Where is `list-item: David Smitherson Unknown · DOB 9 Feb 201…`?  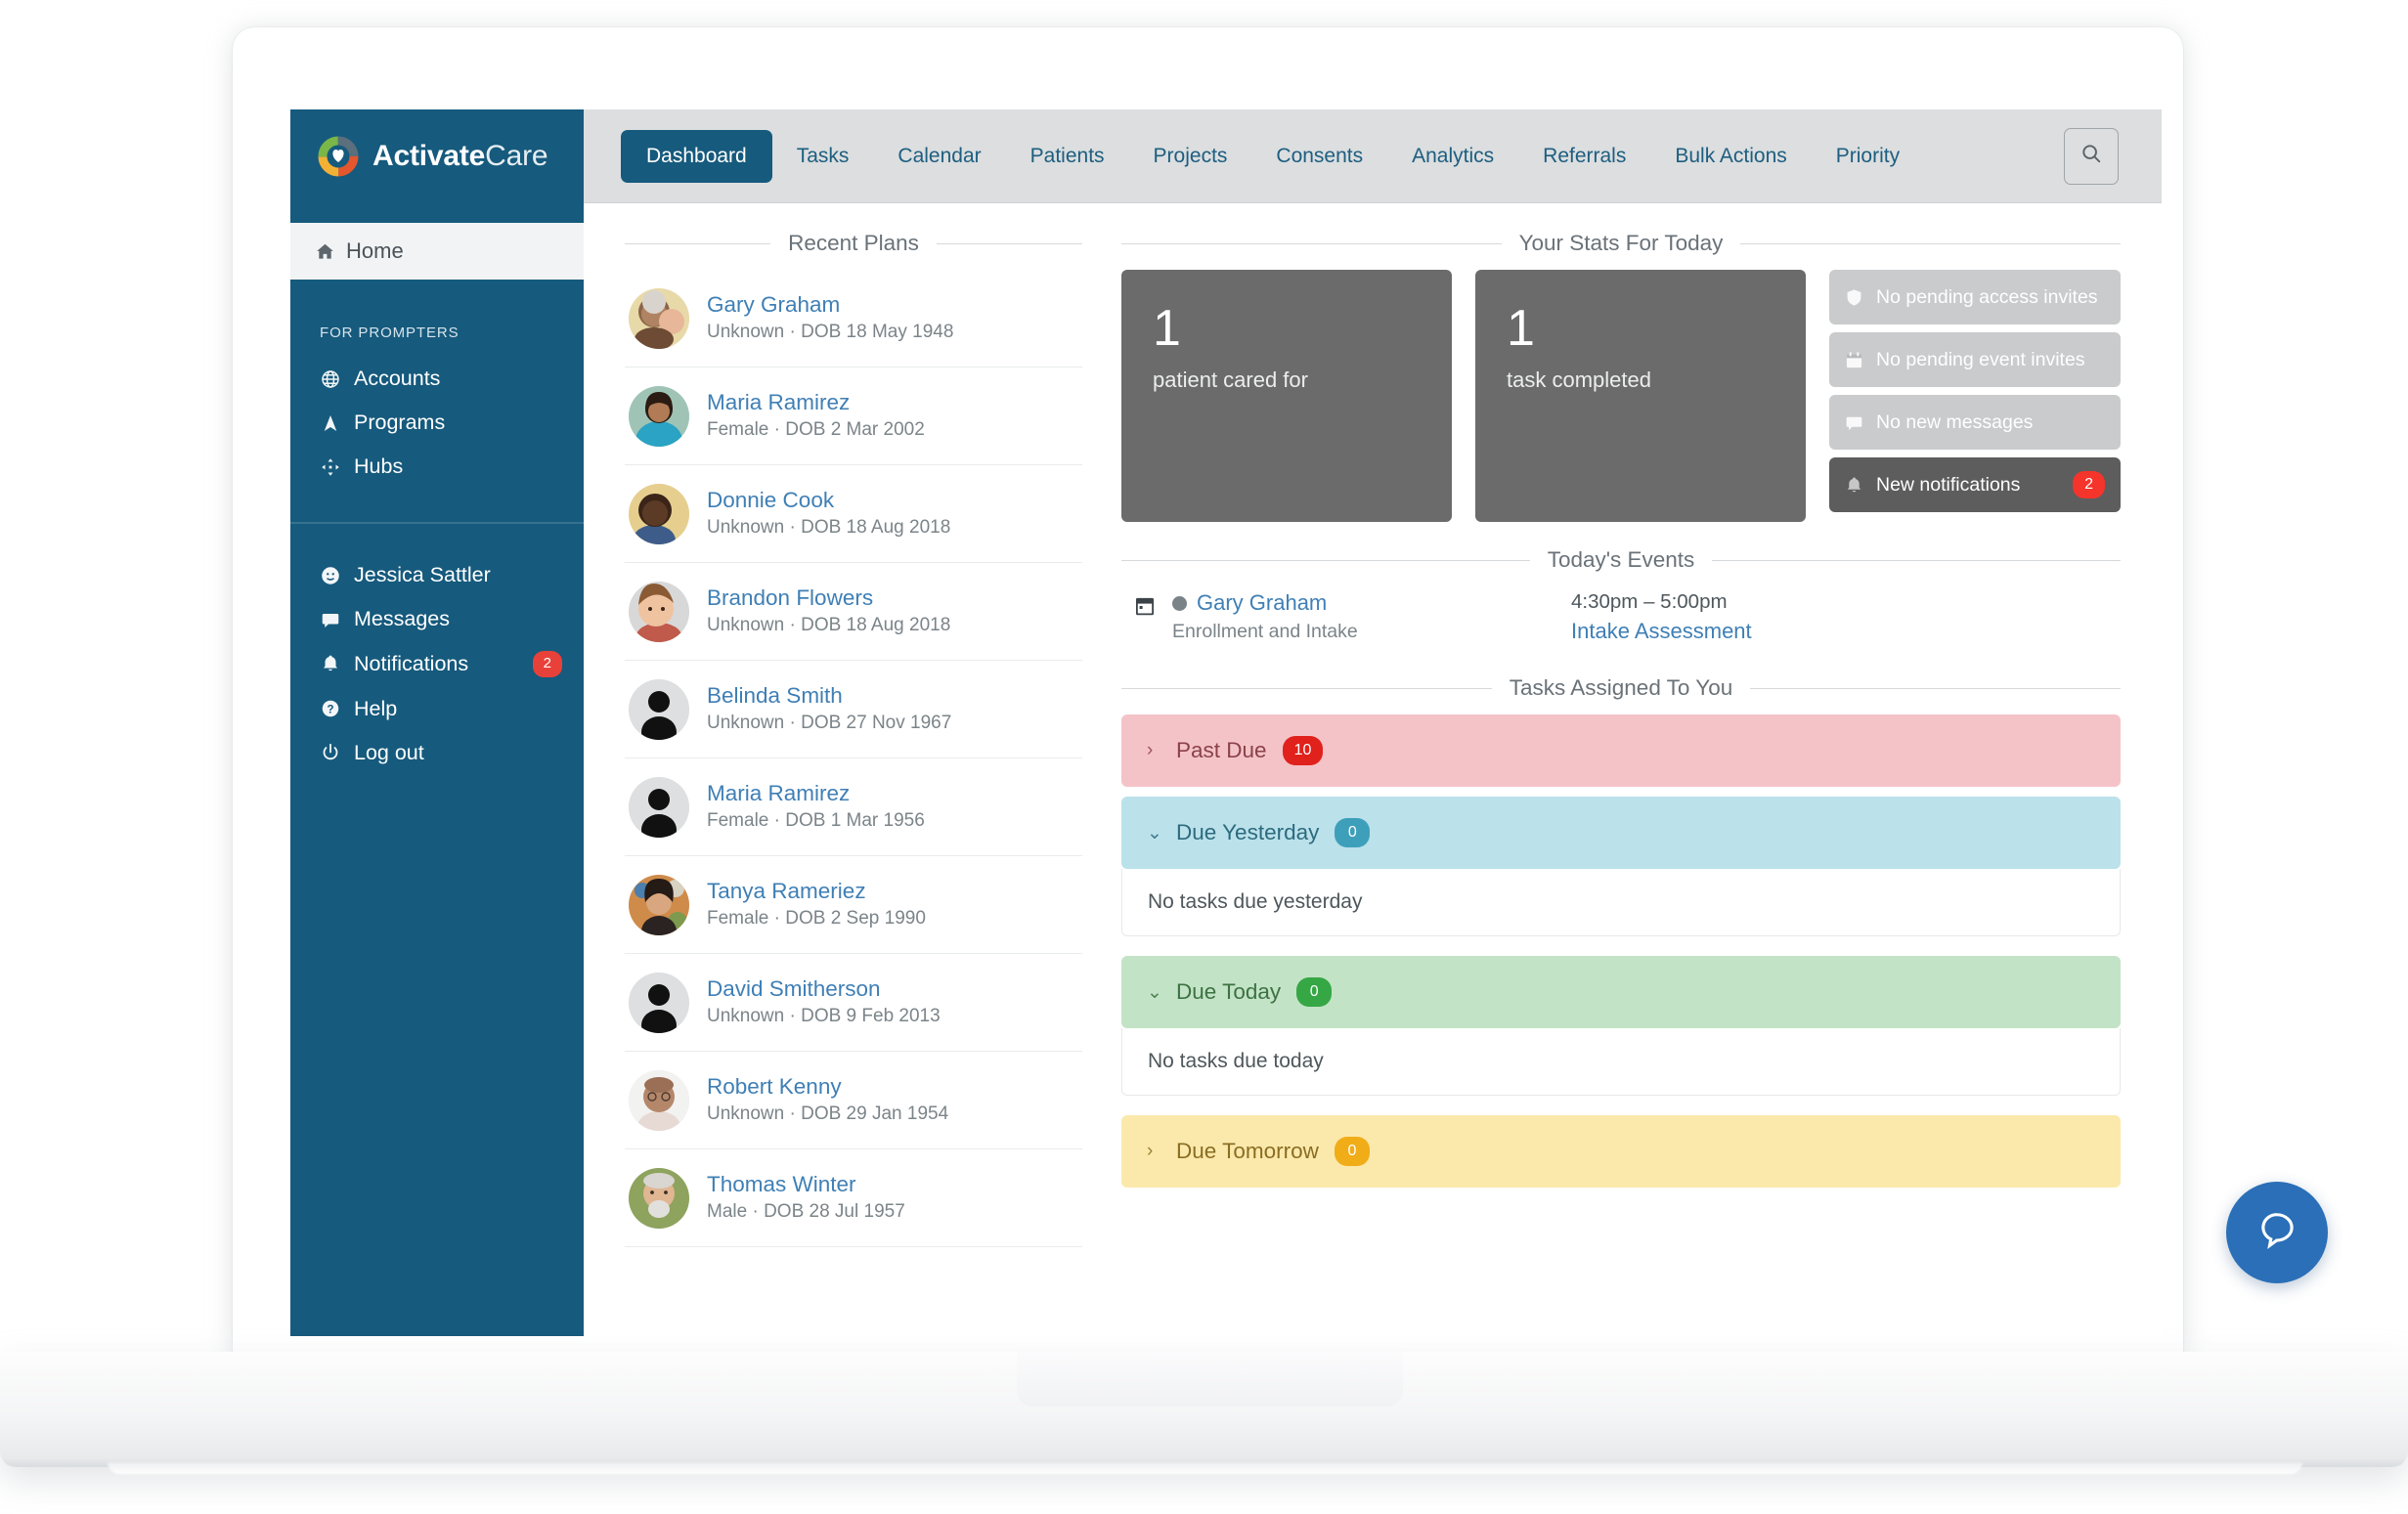 list-item: David Smitherson Unknown · DOB 9 Feb 201… is located at coordinates (853, 1003).